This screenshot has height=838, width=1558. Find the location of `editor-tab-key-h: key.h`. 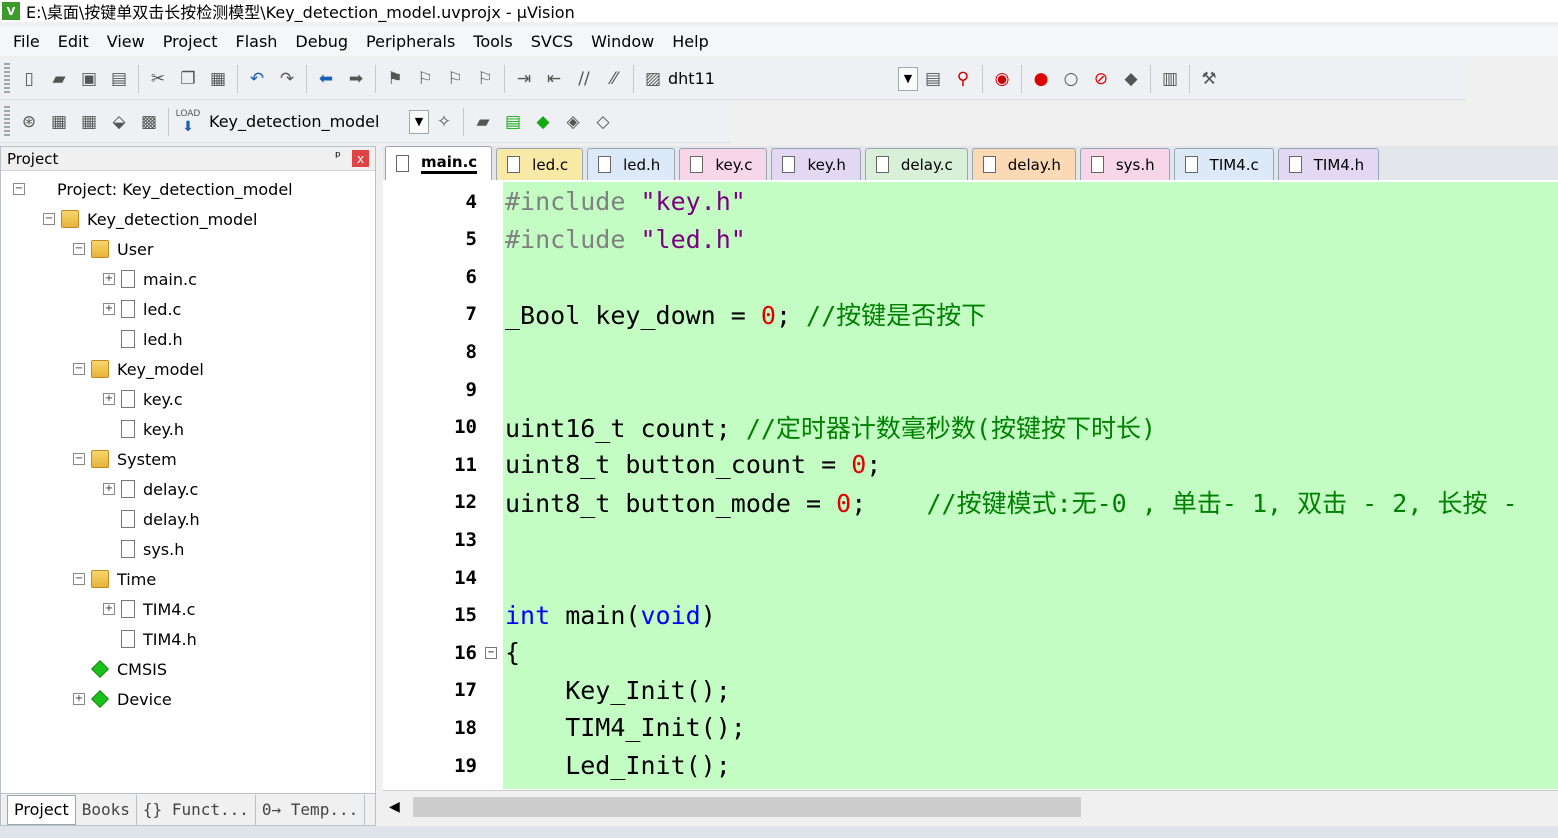

editor-tab-key-h: key.h is located at coordinates (816, 164).